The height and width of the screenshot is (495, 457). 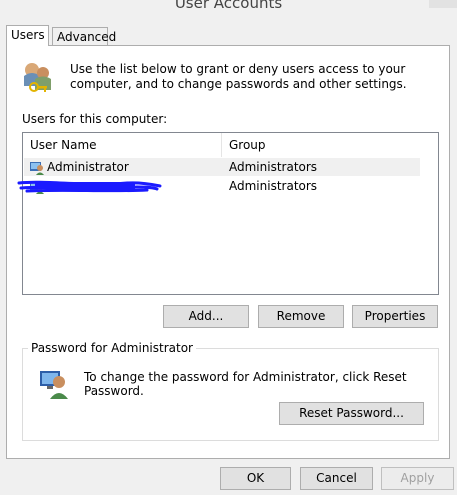 What do you see at coordinates (443, 4) in the screenshot?
I see `close-button` at bounding box center [443, 4].